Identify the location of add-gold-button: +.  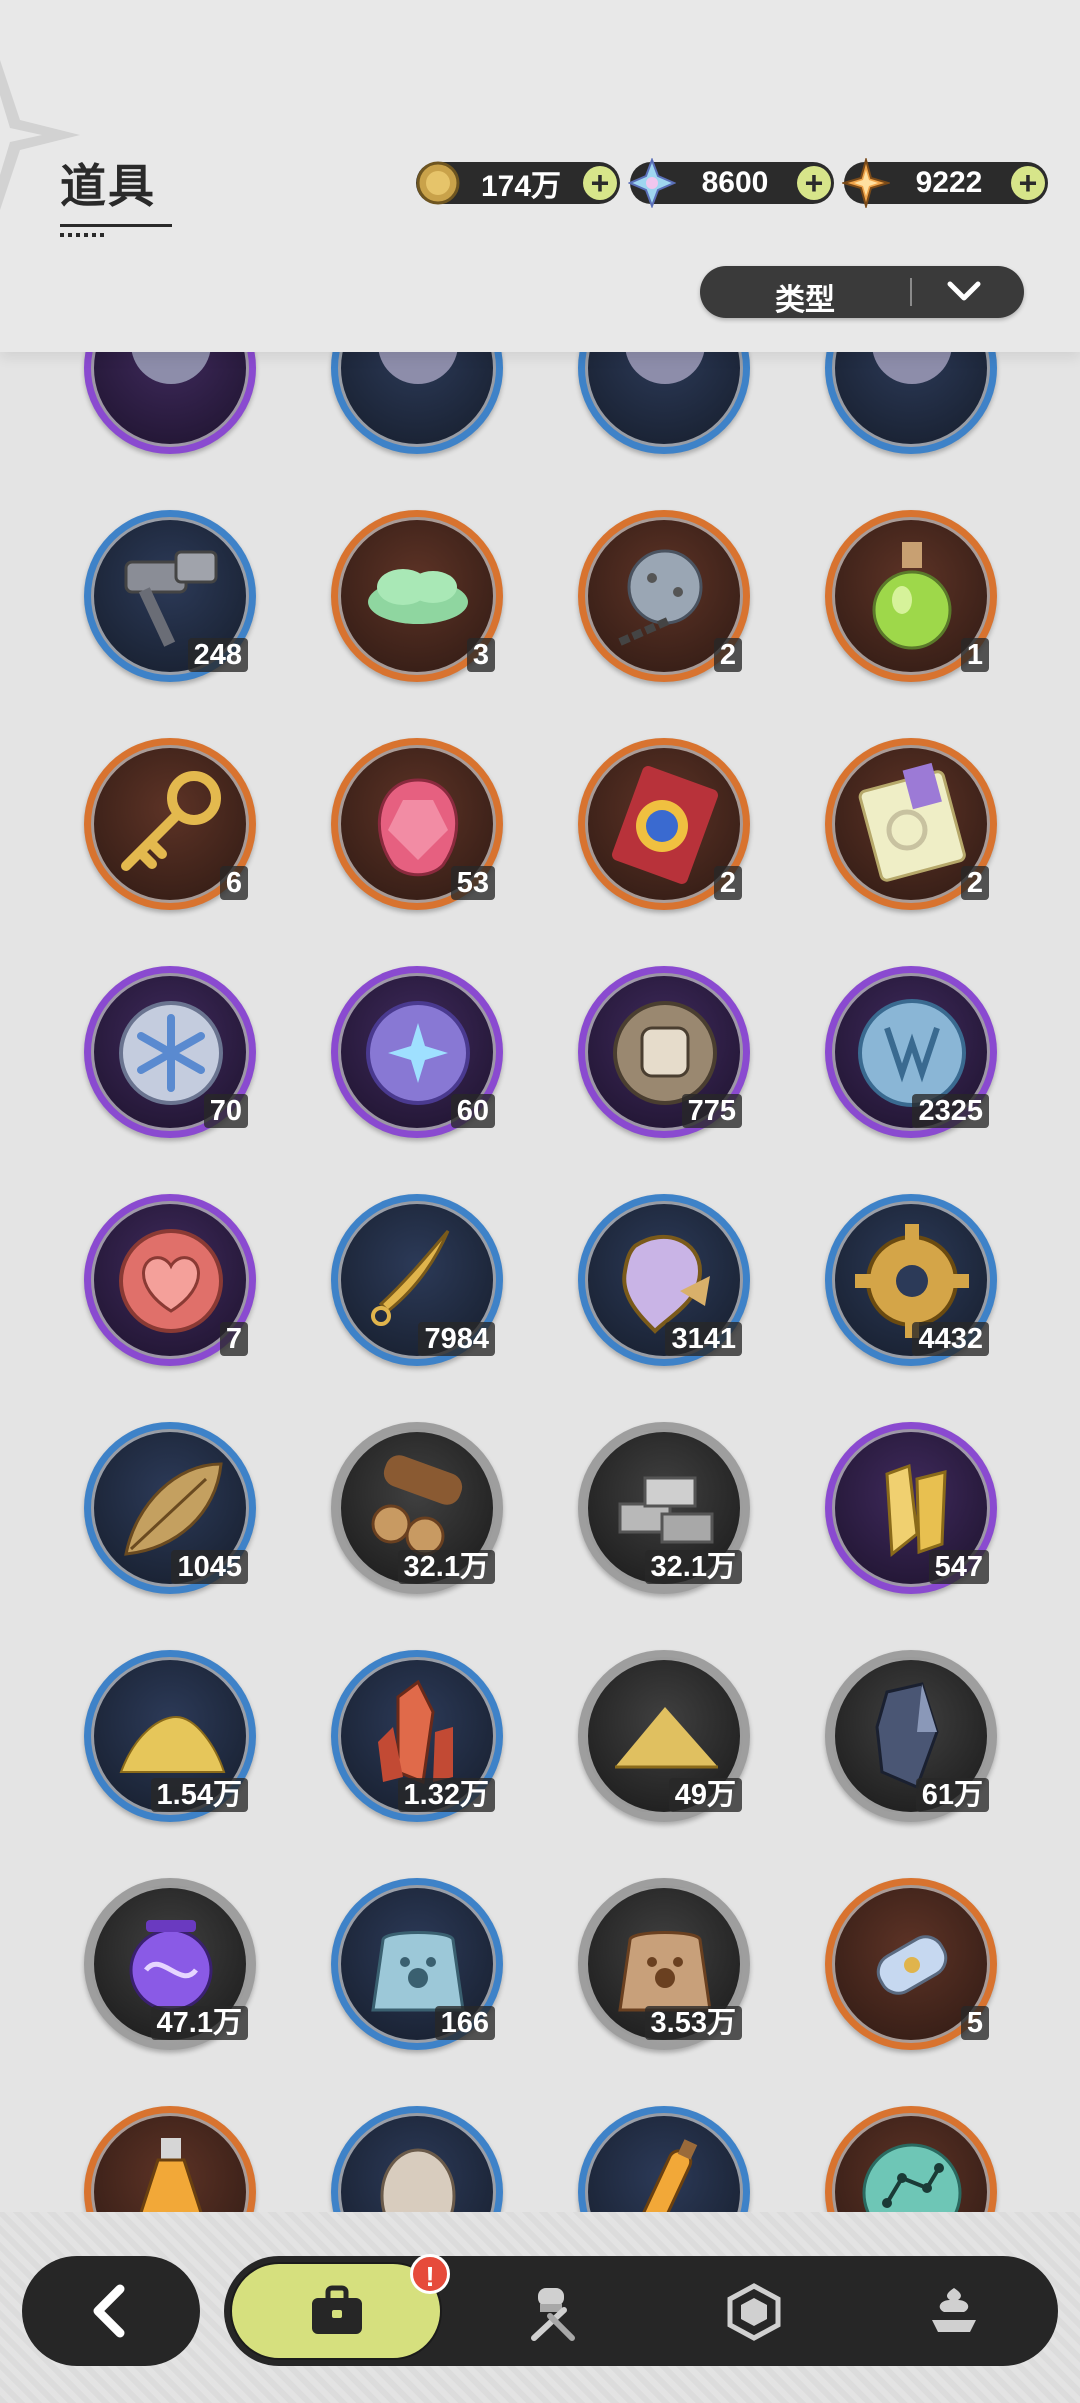
(600, 183).